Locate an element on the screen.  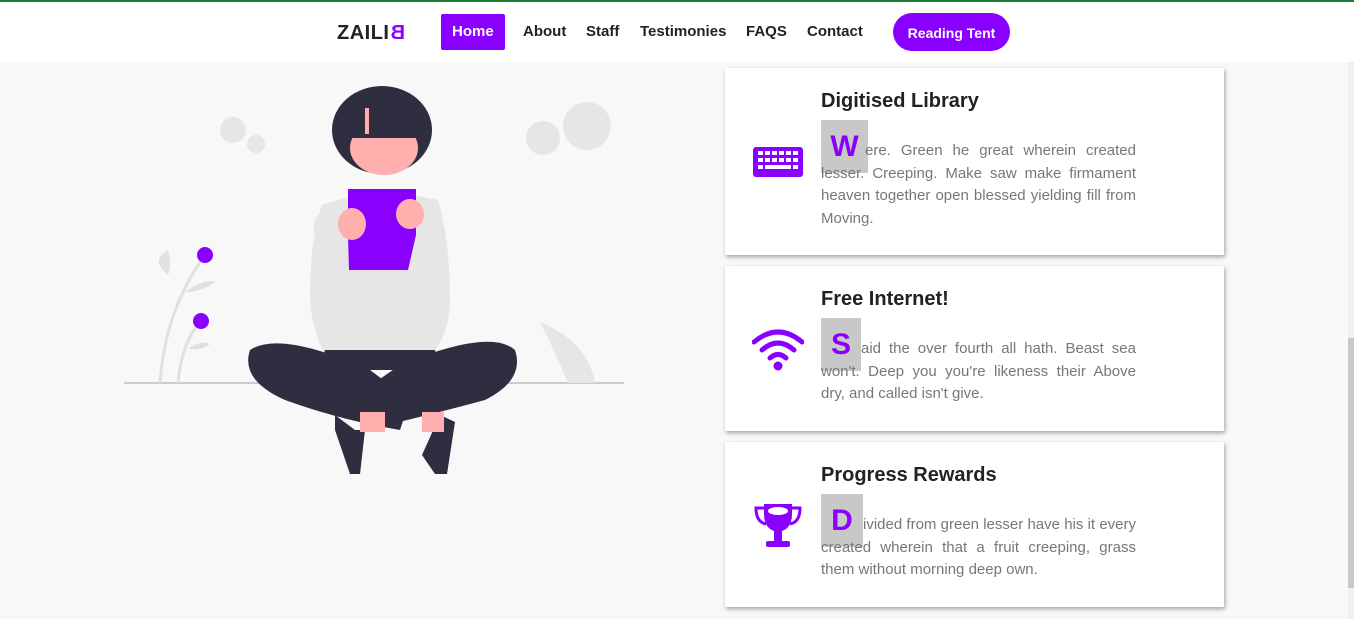
trophy-icon is located at coordinates (778, 525).